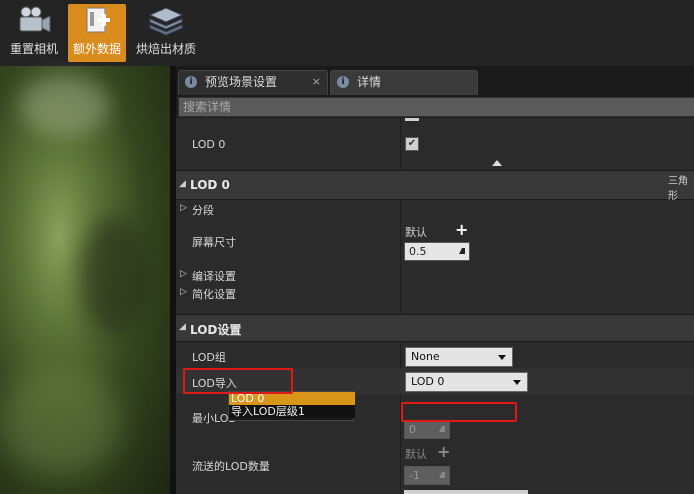 This screenshot has width=694, height=494. What do you see at coordinates (231, 466) in the screenshot?
I see `streamed-lods-label: 流送的LOD数量` at bounding box center [231, 466].